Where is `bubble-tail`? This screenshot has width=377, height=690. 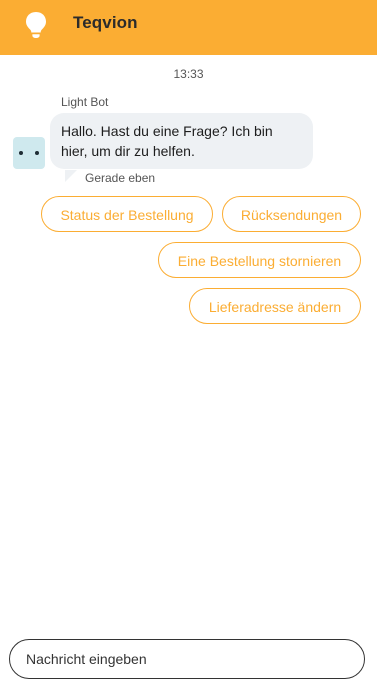 bubble-tail is located at coordinates (71, 176).